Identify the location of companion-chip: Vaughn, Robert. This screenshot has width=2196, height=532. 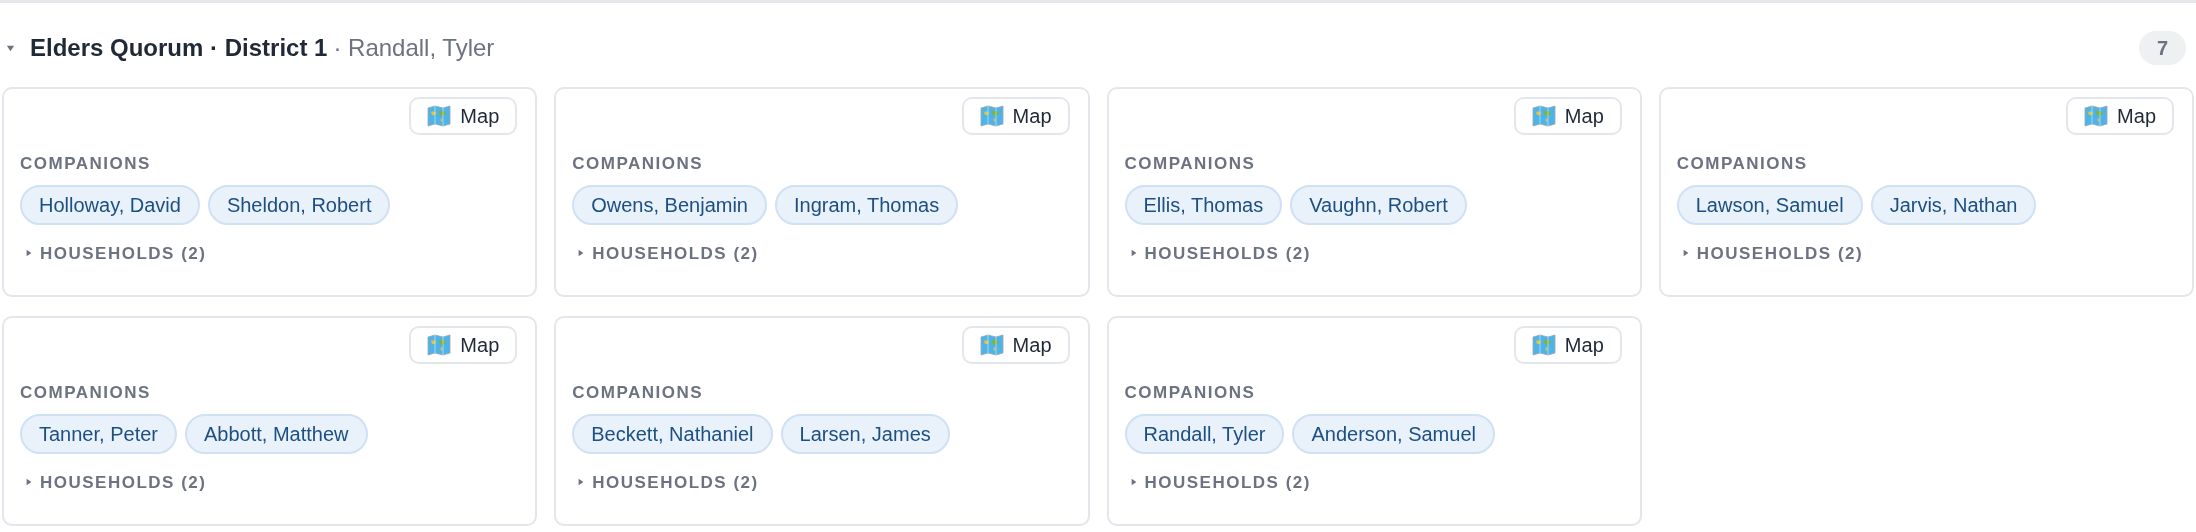
(1378, 204).